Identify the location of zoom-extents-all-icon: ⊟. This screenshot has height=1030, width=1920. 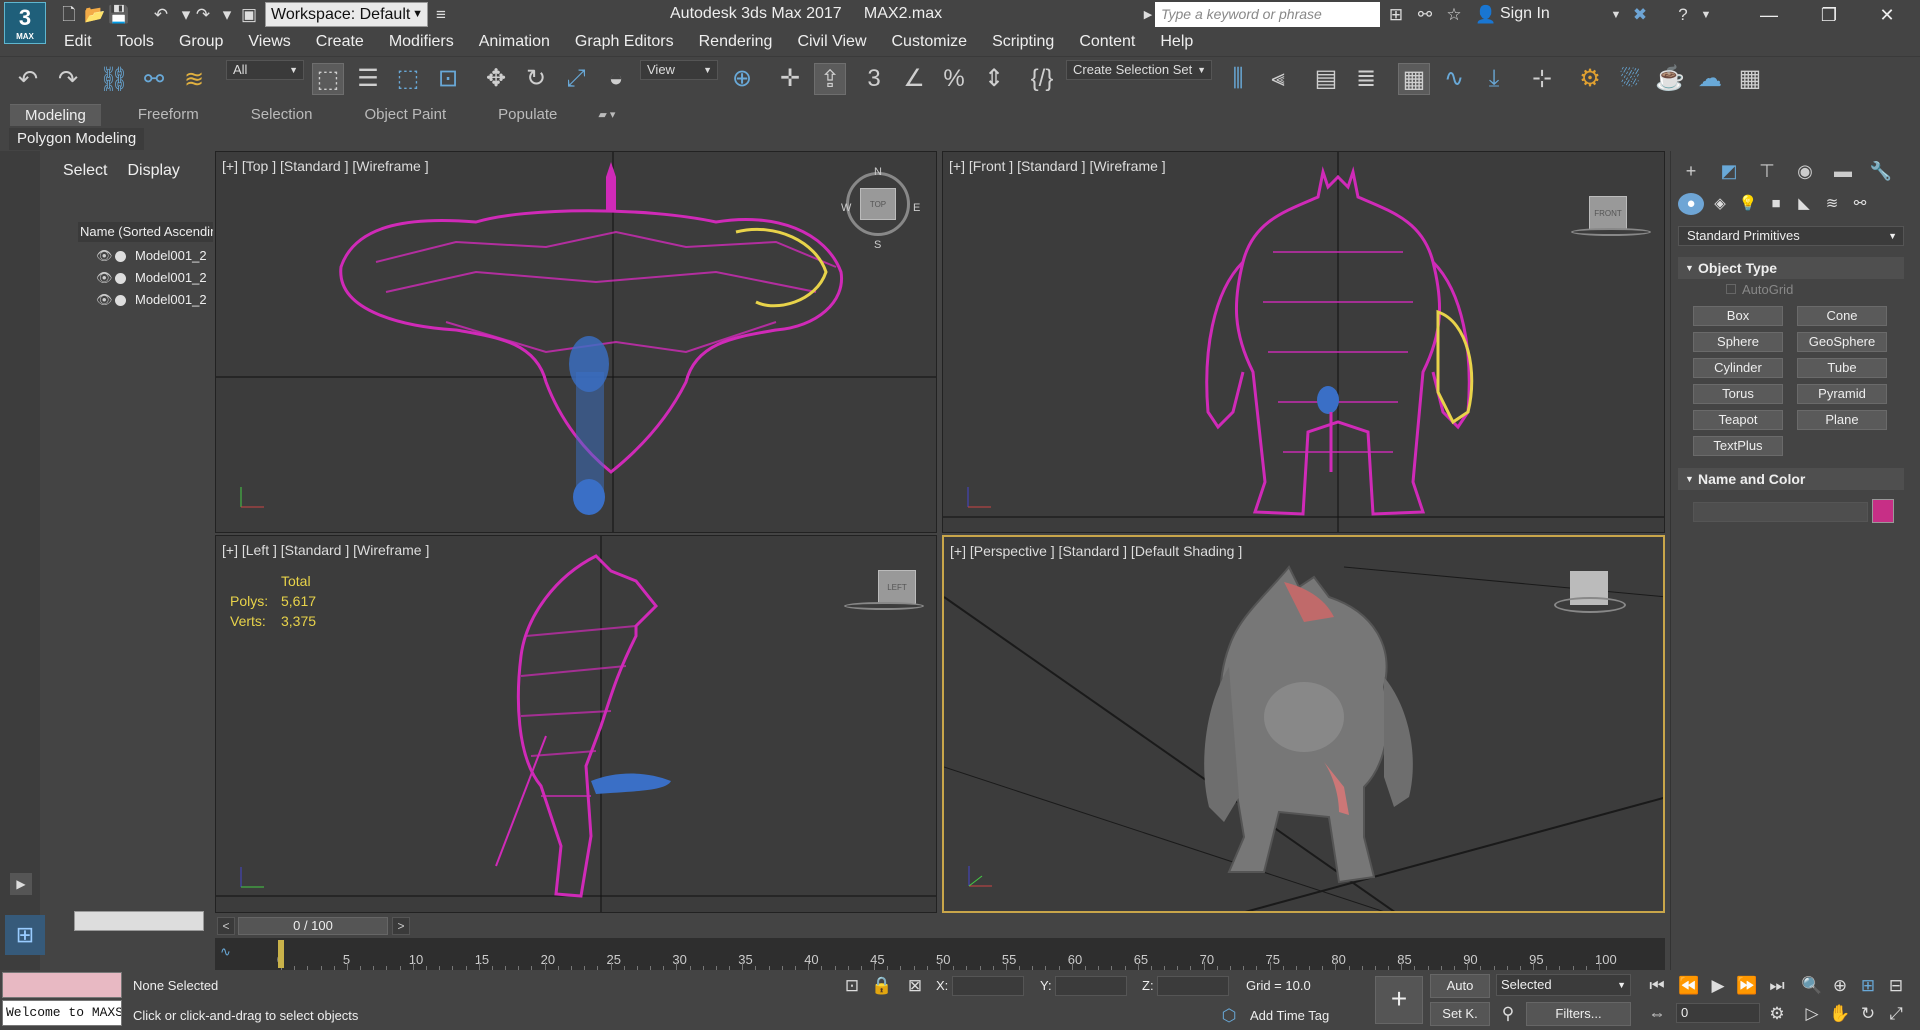
(1896, 986).